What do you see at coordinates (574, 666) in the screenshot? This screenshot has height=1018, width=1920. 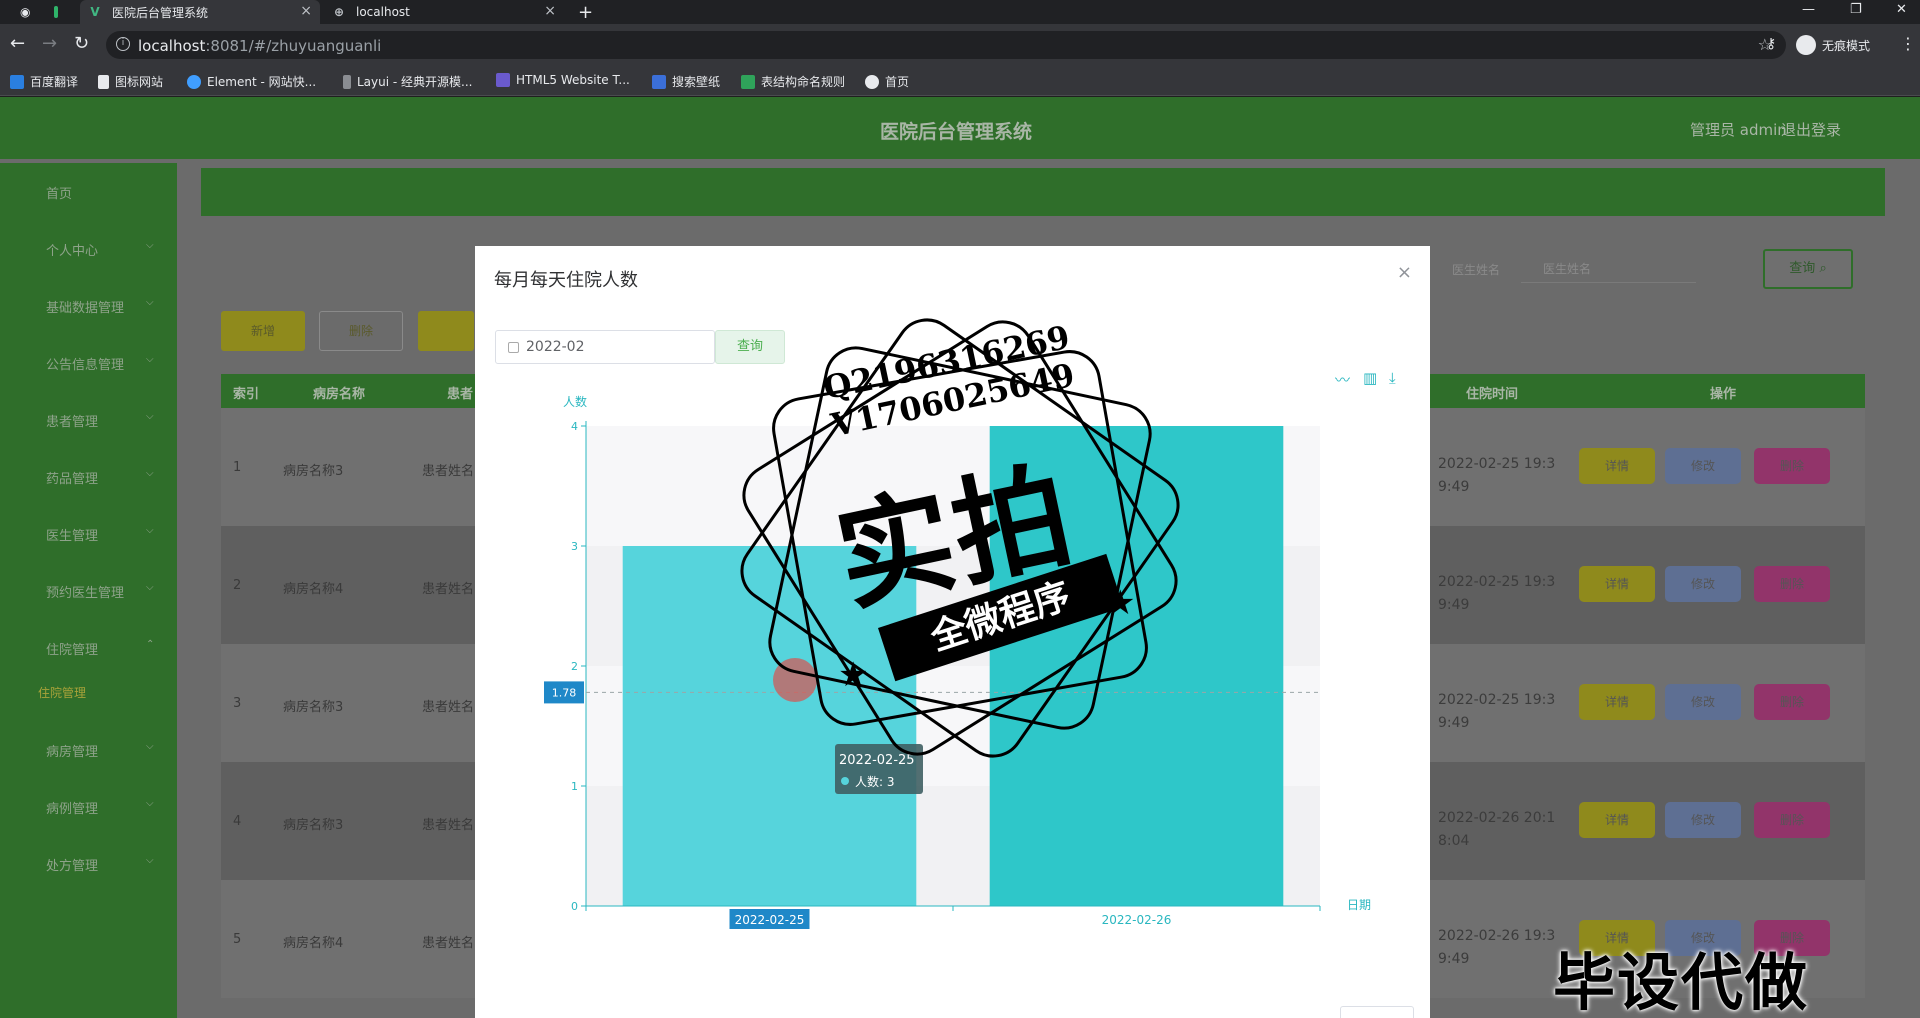 I see `y-tick-label: 2` at bounding box center [574, 666].